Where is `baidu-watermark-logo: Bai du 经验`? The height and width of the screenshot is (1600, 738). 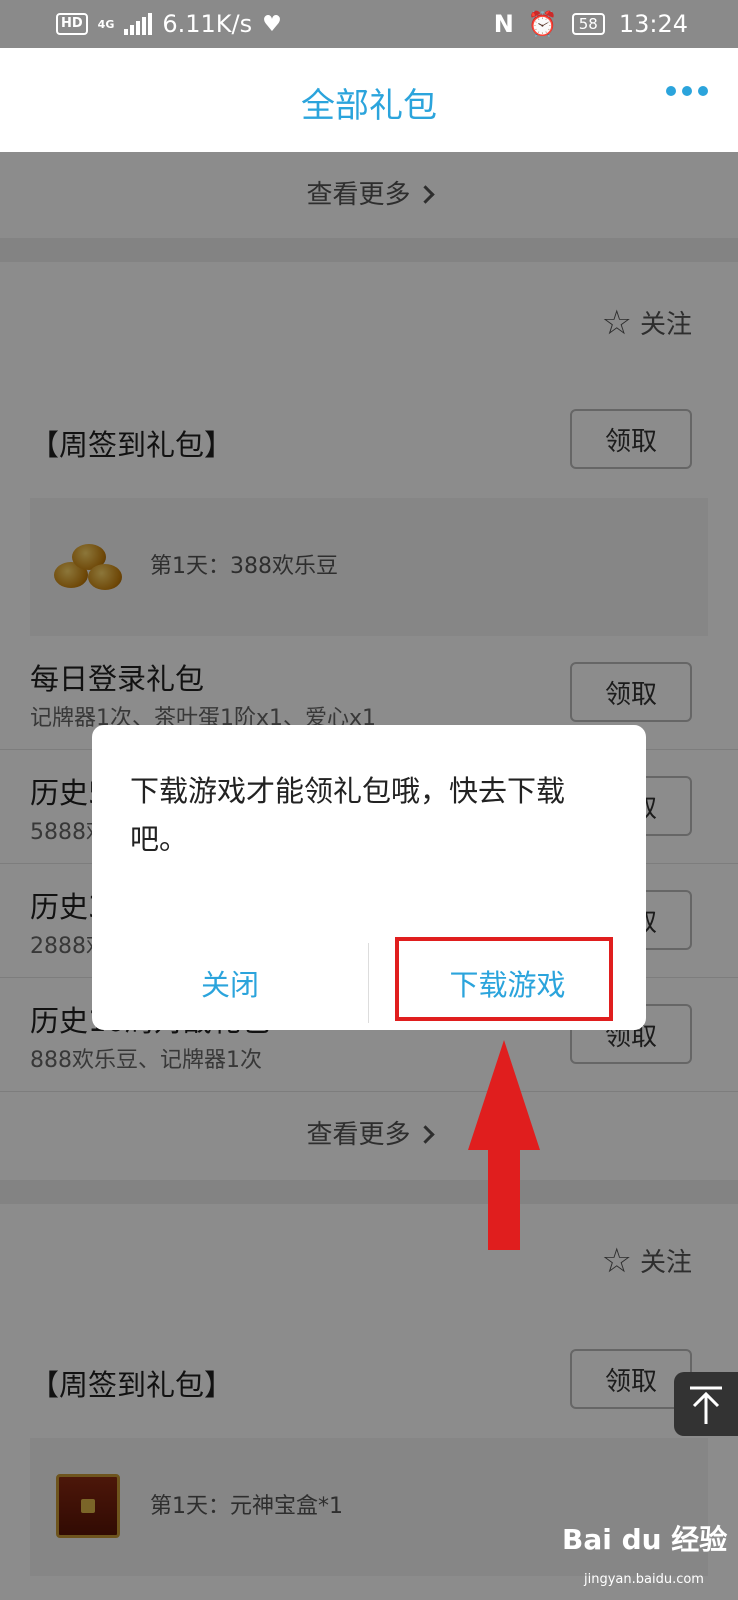
baidu-watermark-logo: Bai du 经验 is located at coordinates (645, 1539).